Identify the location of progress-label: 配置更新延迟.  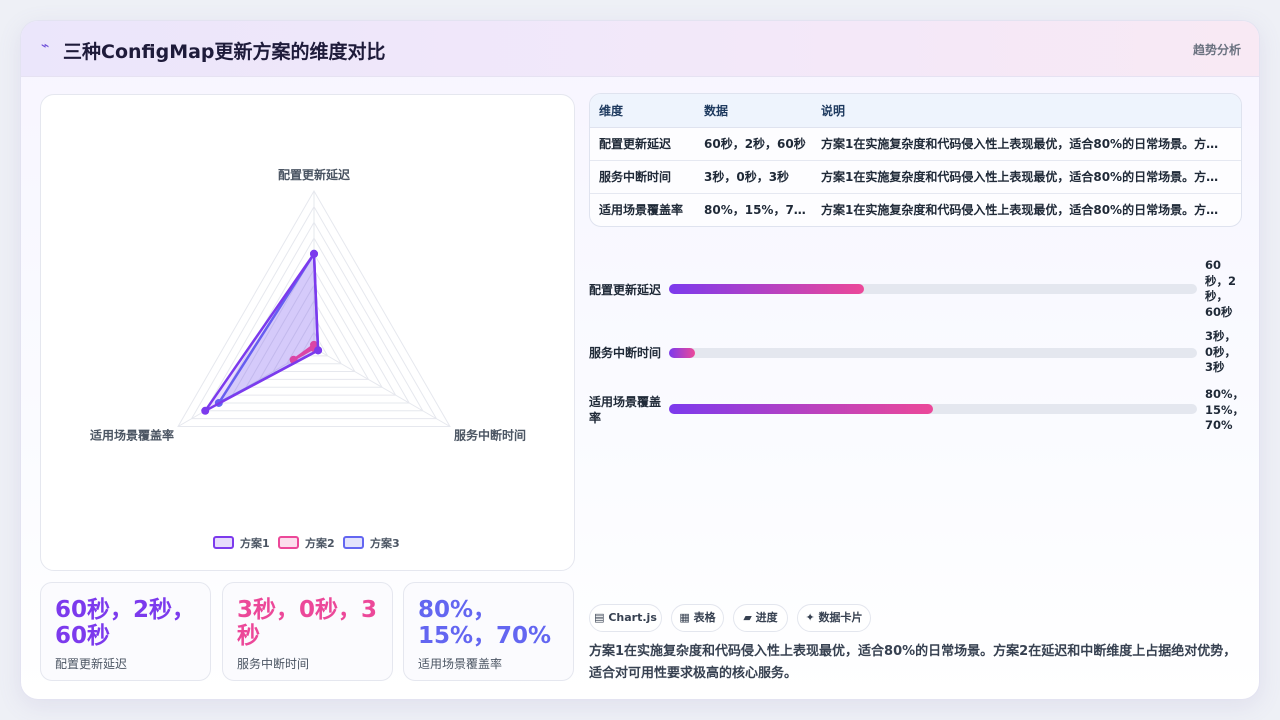
(625, 290).